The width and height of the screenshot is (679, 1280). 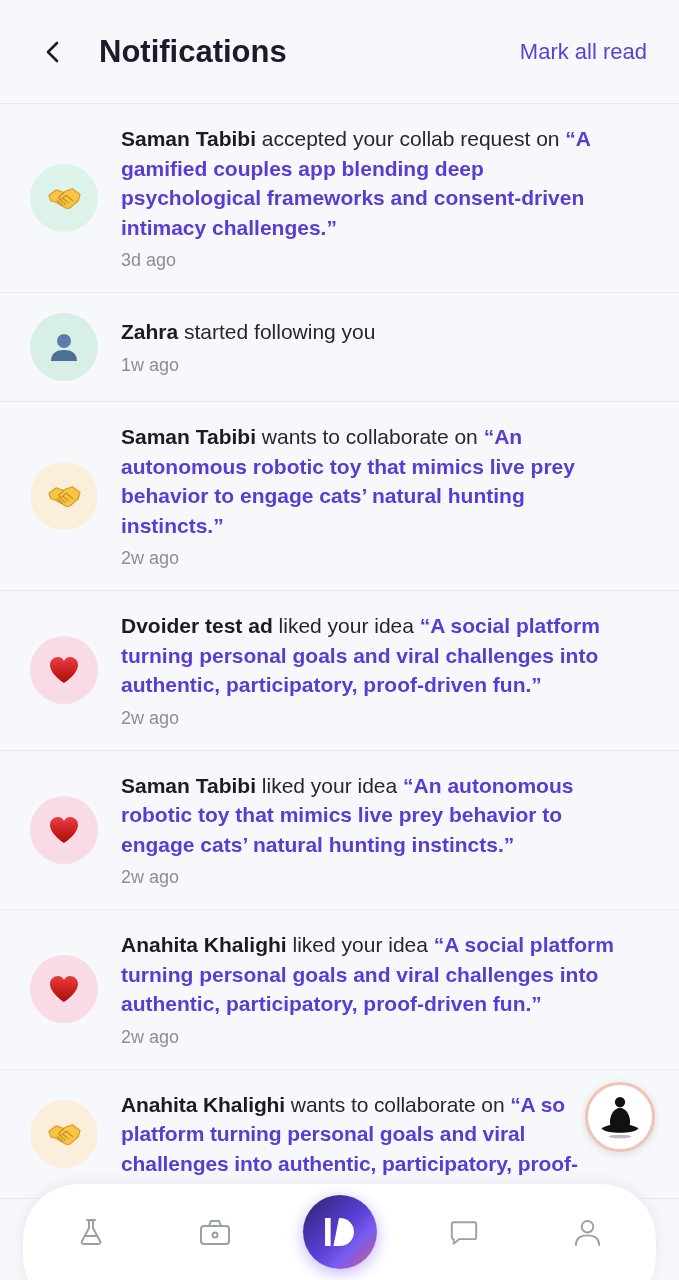 I want to click on flask-icon, so click(x=91, y=1232).